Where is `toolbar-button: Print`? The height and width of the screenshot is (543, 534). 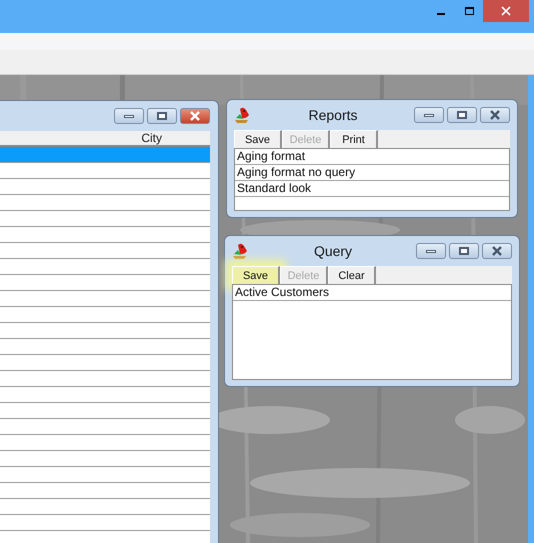
toolbar-button: Print is located at coordinates (354, 139).